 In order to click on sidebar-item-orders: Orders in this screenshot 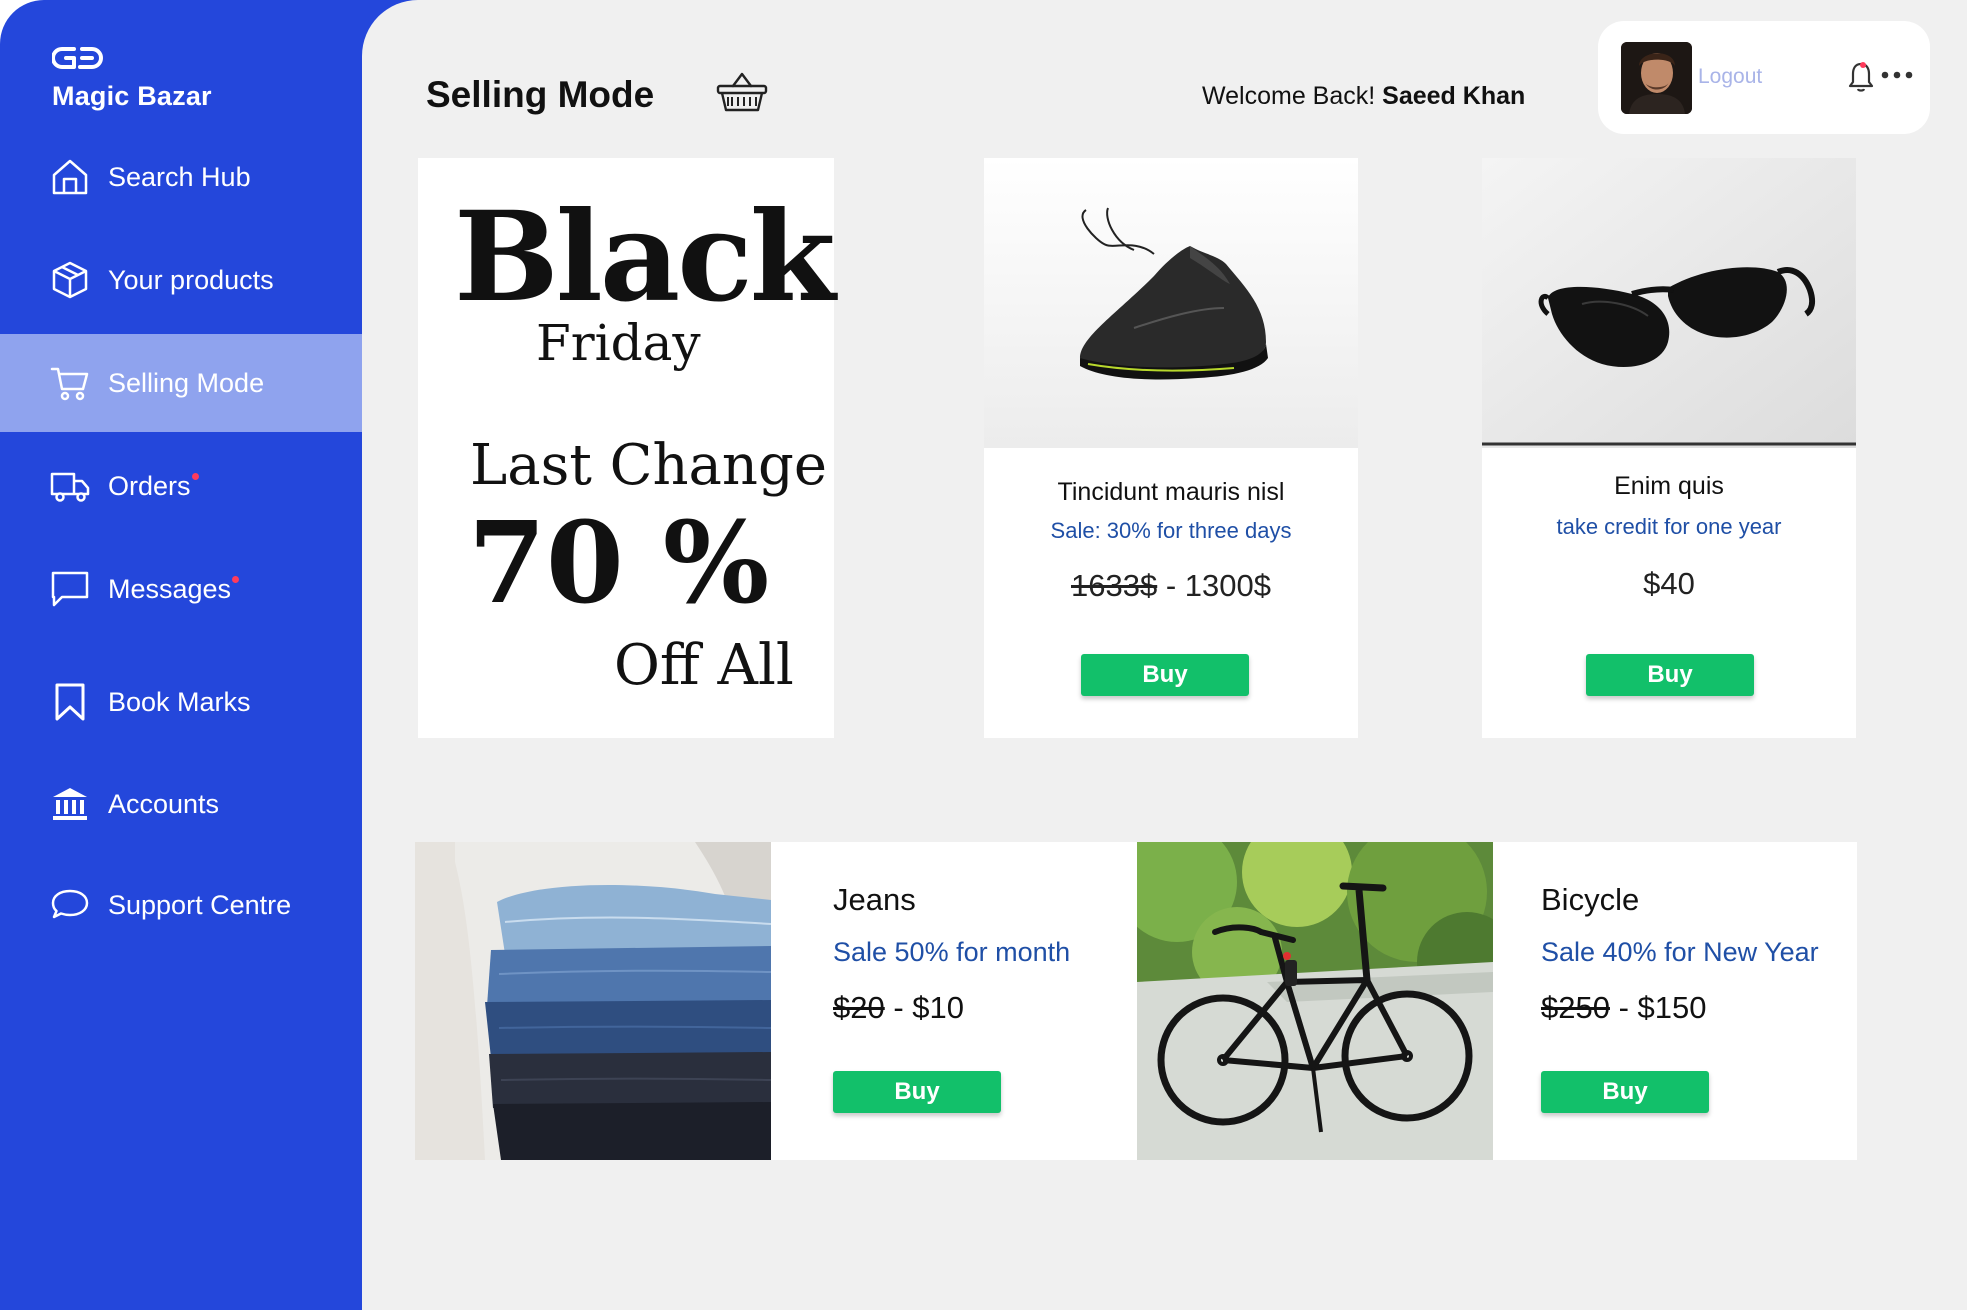, I will do `click(181, 486)`.